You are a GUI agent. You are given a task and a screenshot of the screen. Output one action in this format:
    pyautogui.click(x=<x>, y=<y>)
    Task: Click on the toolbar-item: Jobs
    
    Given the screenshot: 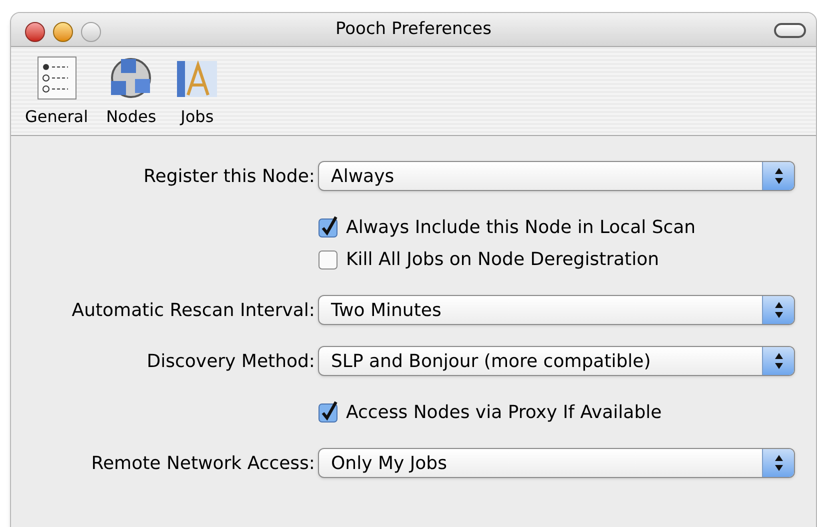 What is the action you would take?
    pyautogui.click(x=197, y=92)
    